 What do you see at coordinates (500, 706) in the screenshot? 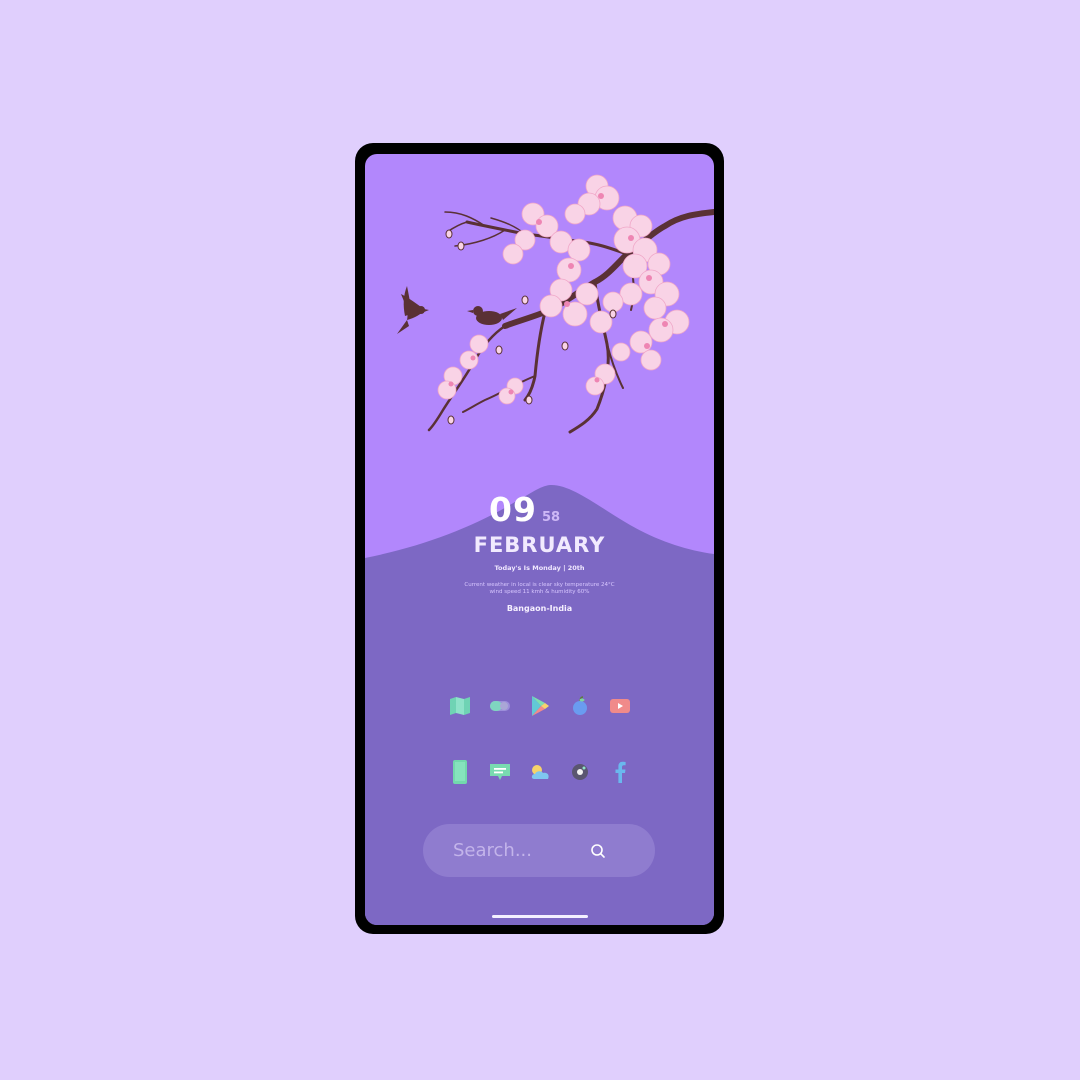
I see `toggle-icon` at bounding box center [500, 706].